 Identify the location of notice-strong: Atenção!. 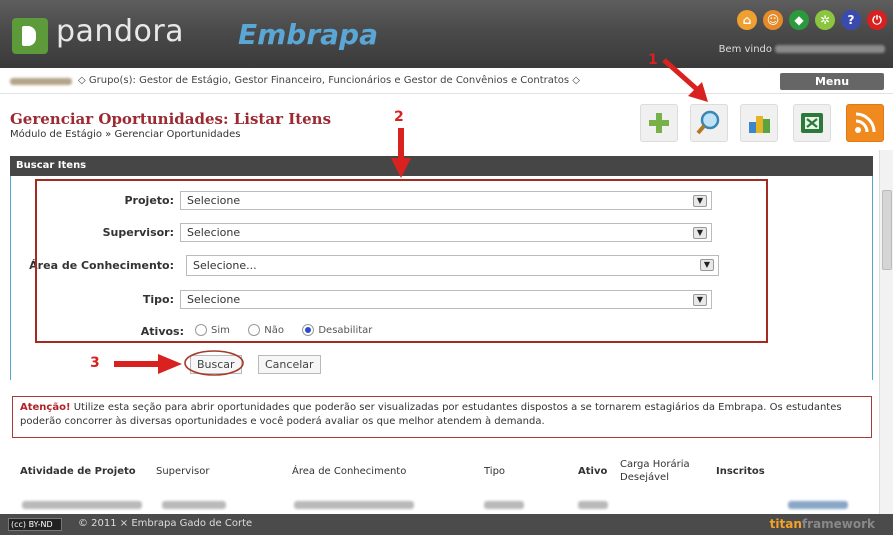
(45, 407).